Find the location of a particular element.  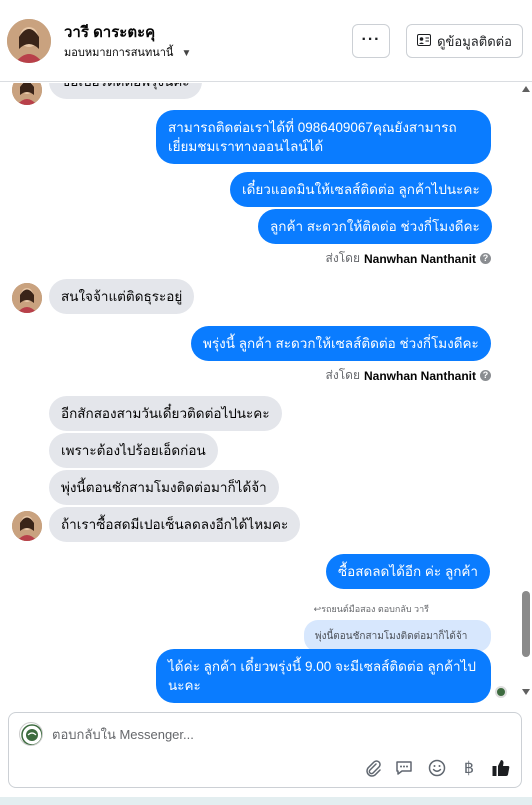

message-bubble-incoming: พุ่งนี้ตอนชักสามโมงติดต่อมาก็ได้จ้า is located at coordinates (164, 487).